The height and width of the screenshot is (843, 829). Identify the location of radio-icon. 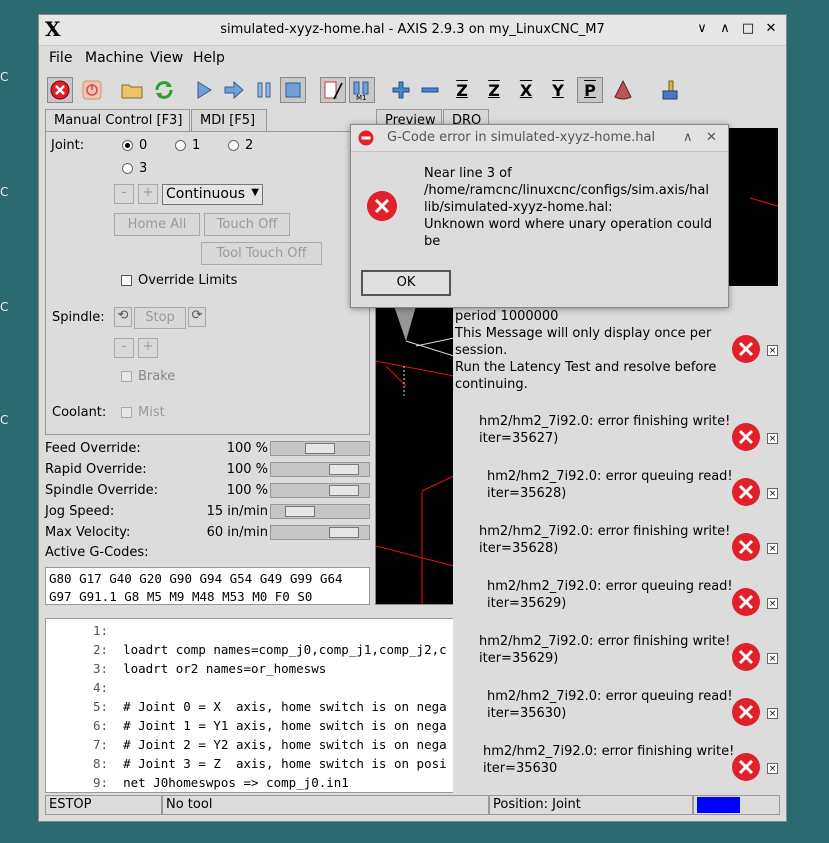
(180, 145).